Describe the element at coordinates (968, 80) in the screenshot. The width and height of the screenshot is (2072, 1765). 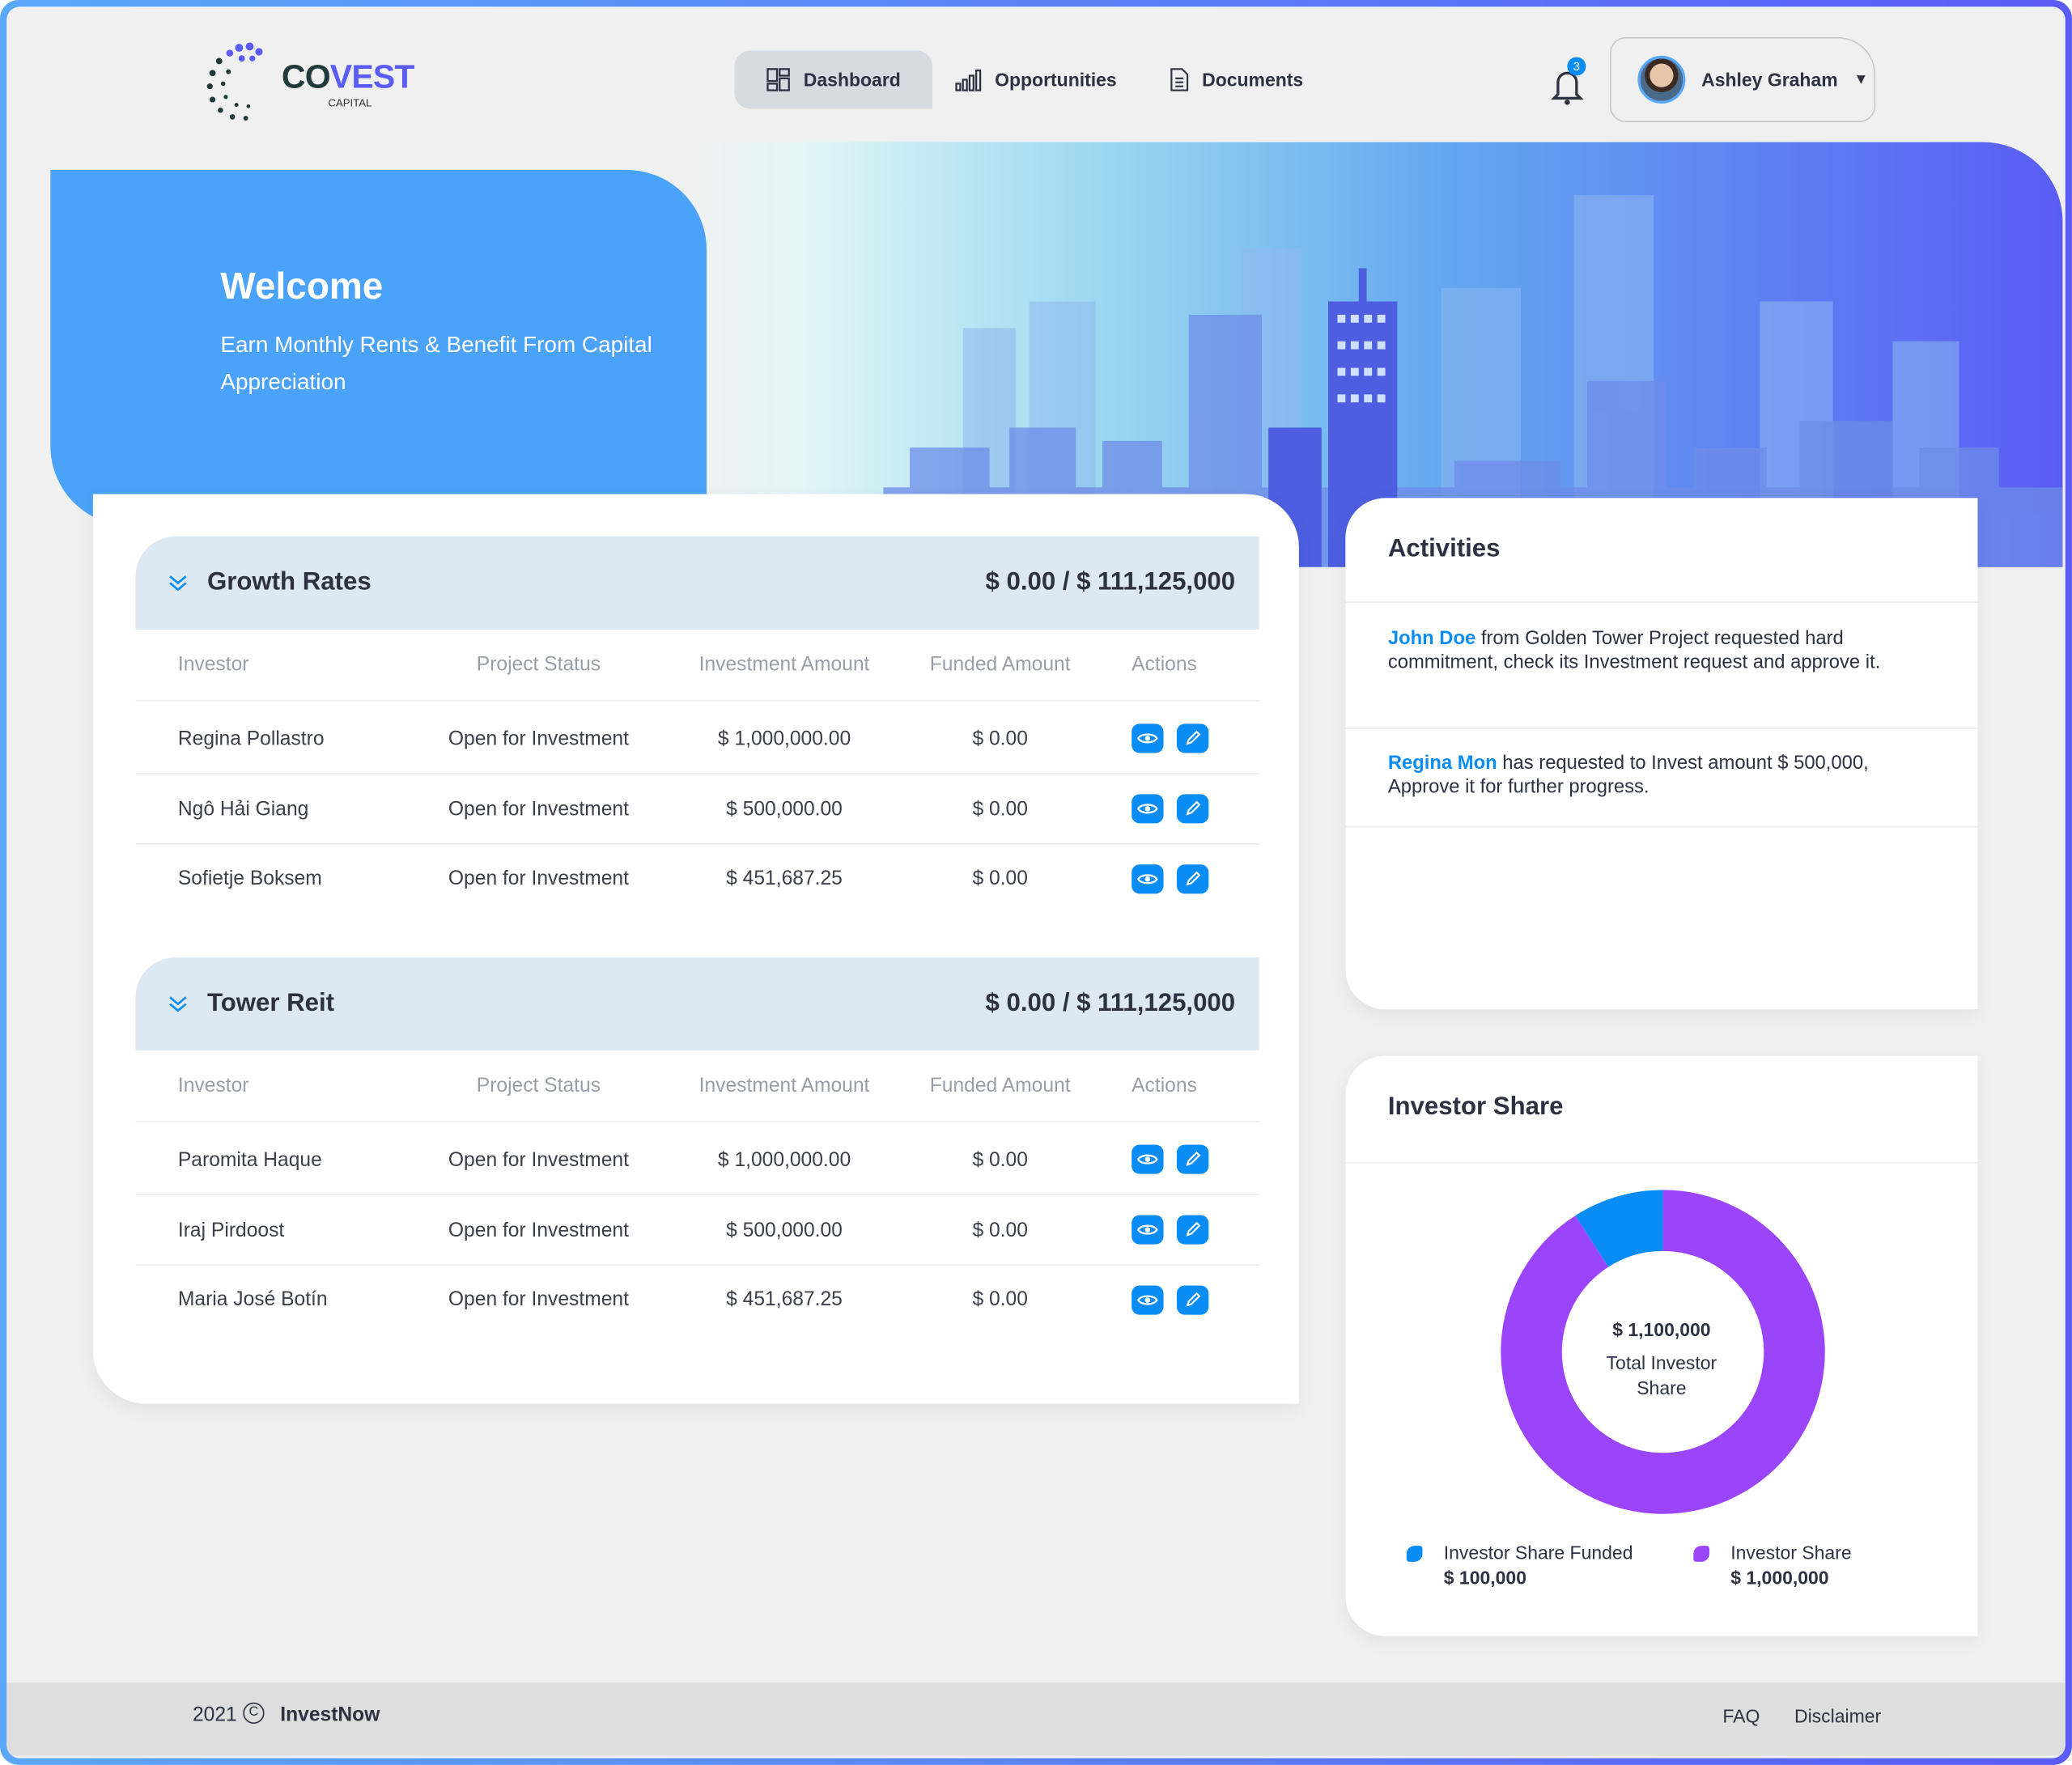
I see `bar-chart-icon` at that location.